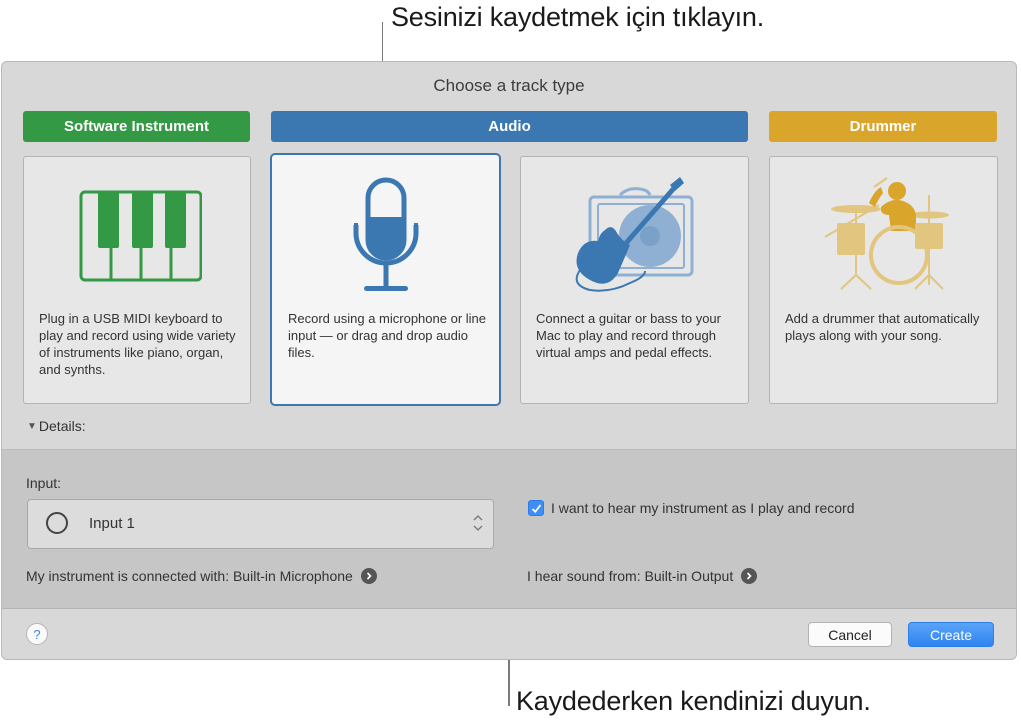 Image resolution: width=1021 pixels, height=726 pixels. I want to click on details-label: Details:, so click(62, 426).